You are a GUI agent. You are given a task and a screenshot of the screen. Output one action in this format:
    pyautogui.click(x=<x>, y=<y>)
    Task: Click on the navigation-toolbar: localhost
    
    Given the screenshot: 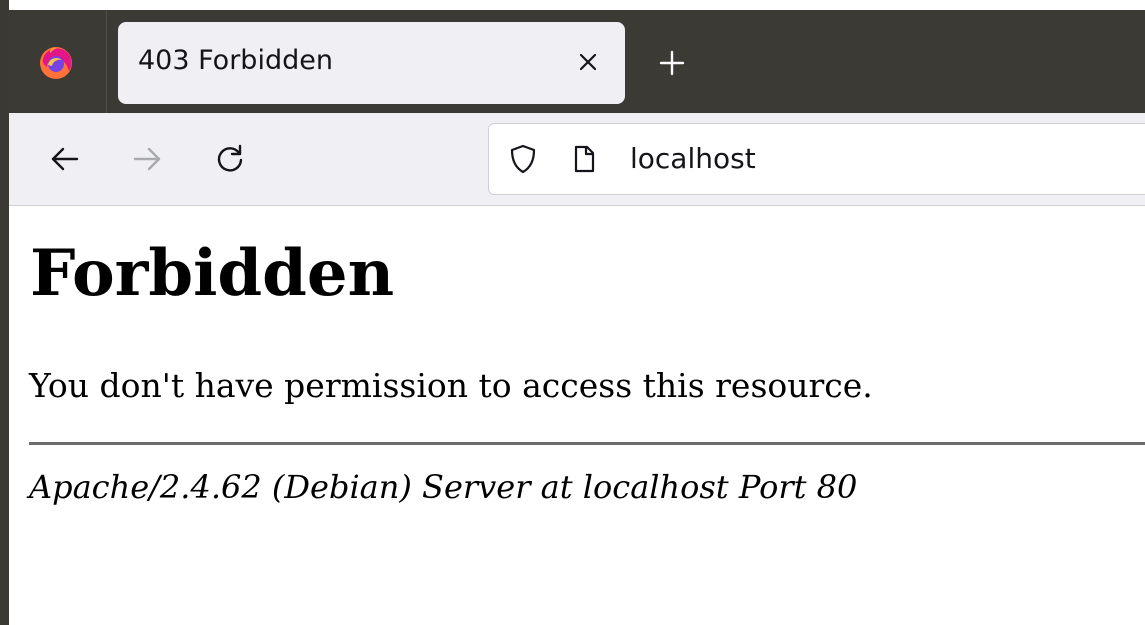 What is the action you would take?
    pyautogui.click(x=577, y=159)
    